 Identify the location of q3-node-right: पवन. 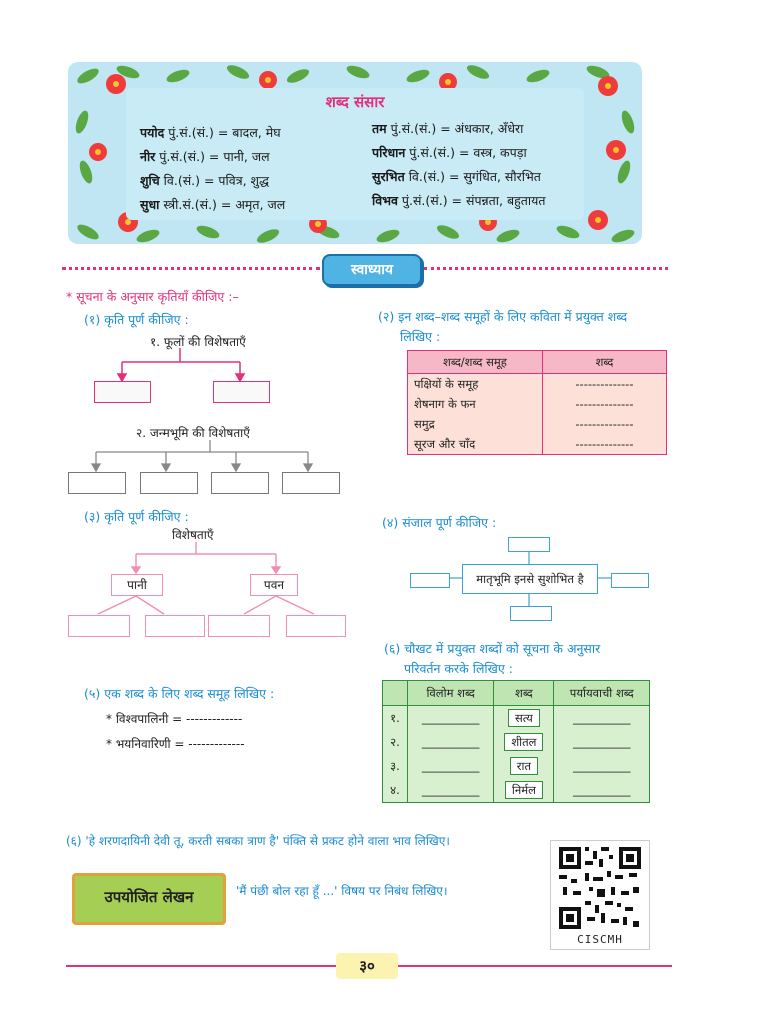
(274, 585).